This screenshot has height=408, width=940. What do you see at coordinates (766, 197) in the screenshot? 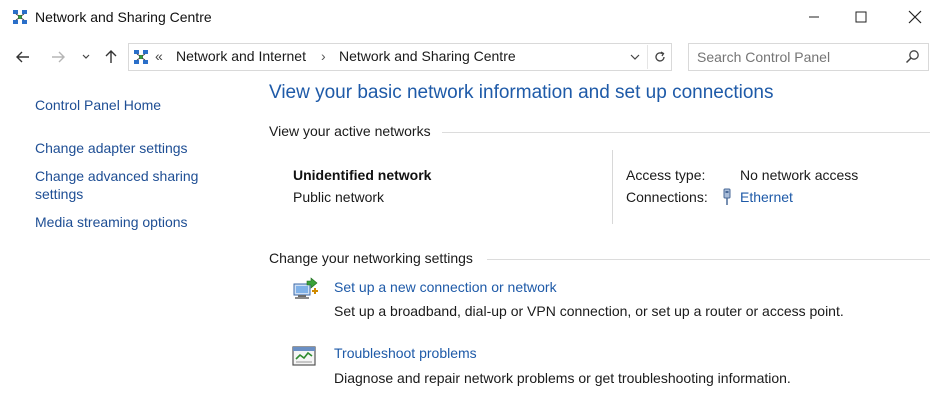
I see `connection-ethernet-link: Ethernet` at bounding box center [766, 197].